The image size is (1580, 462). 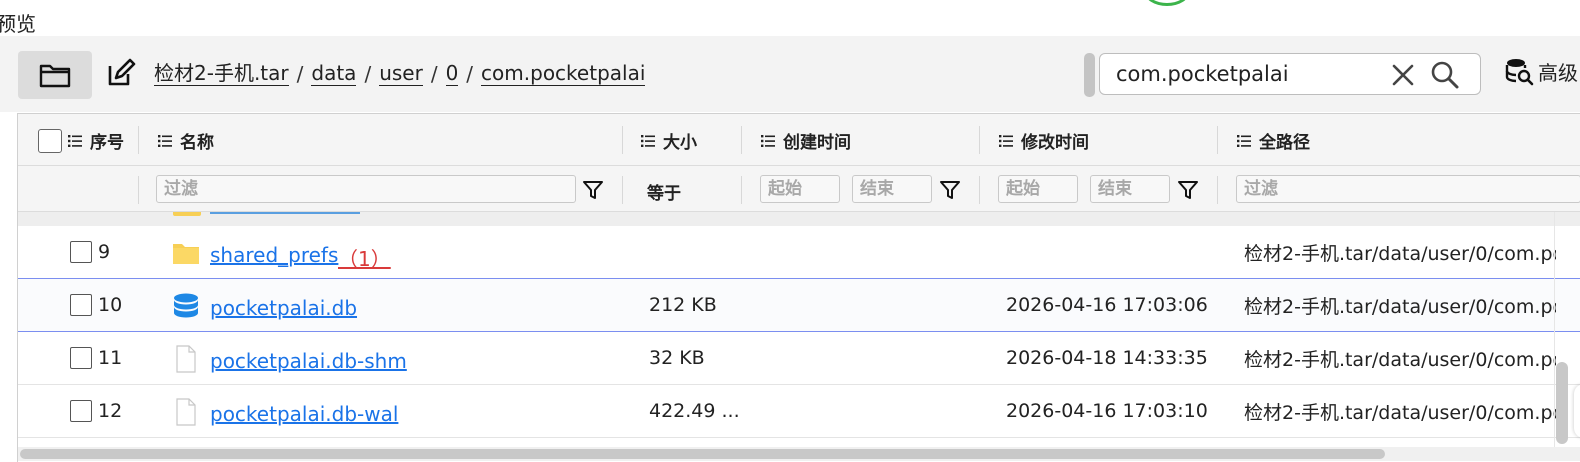 I want to click on search-box, so click(x=1290, y=74).